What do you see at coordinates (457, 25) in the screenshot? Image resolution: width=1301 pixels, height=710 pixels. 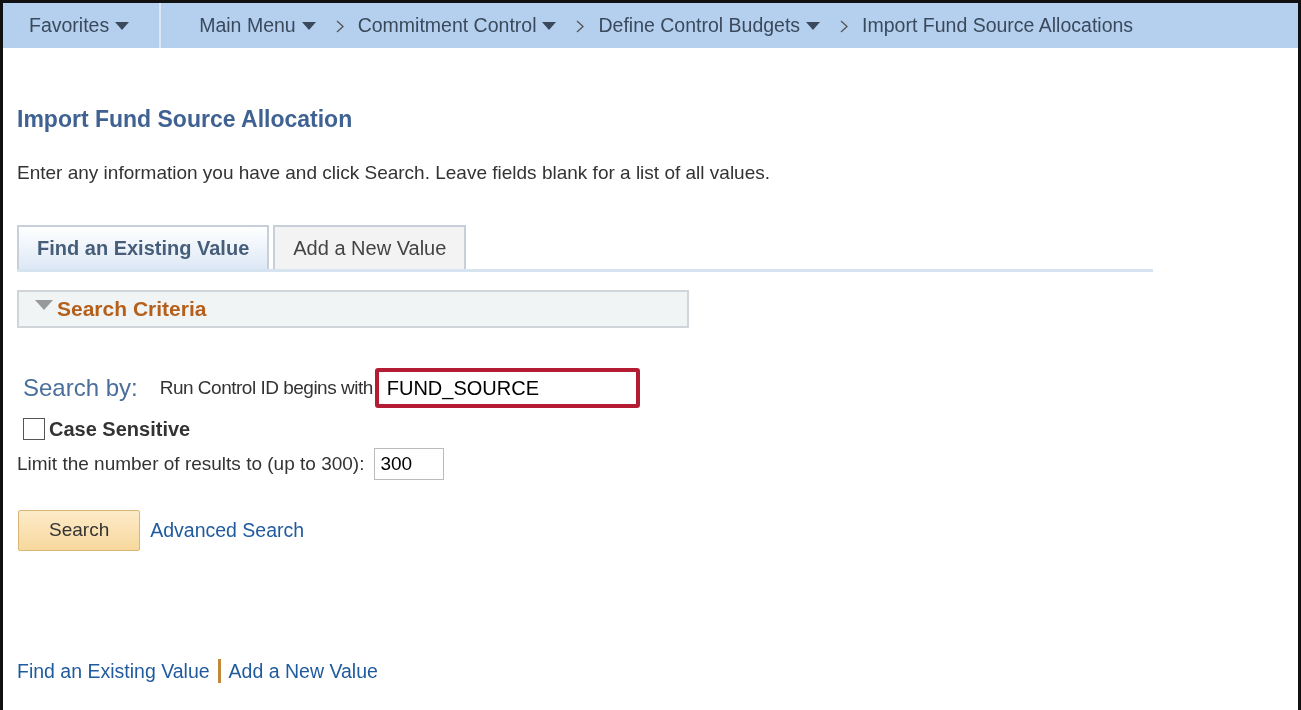 I see `breadcrumb-link: Commitment Control` at bounding box center [457, 25].